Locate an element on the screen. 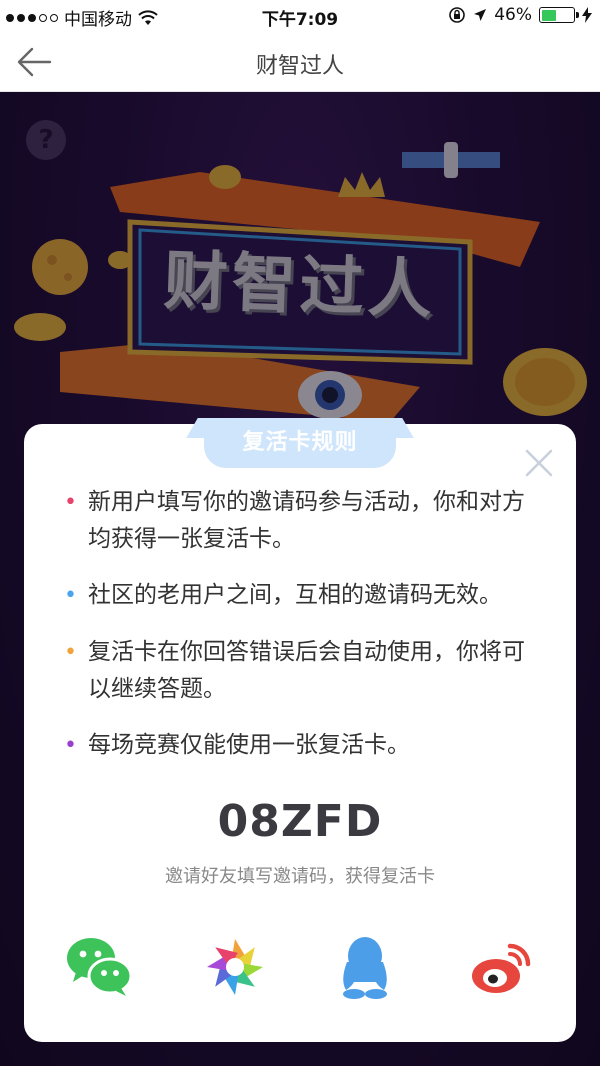 The width and height of the screenshot is (600, 1066). share-wechat-button is located at coordinates (99, 967).